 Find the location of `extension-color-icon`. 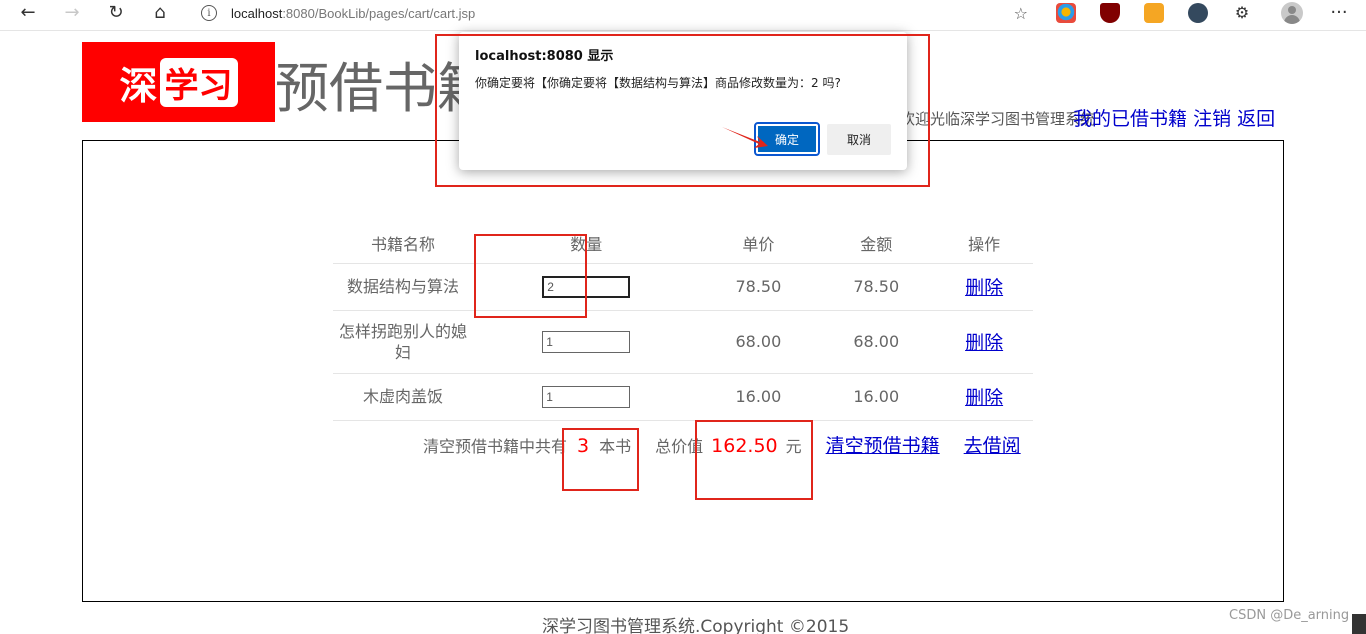

extension-color-icon is located at coordinates (1066, 13).